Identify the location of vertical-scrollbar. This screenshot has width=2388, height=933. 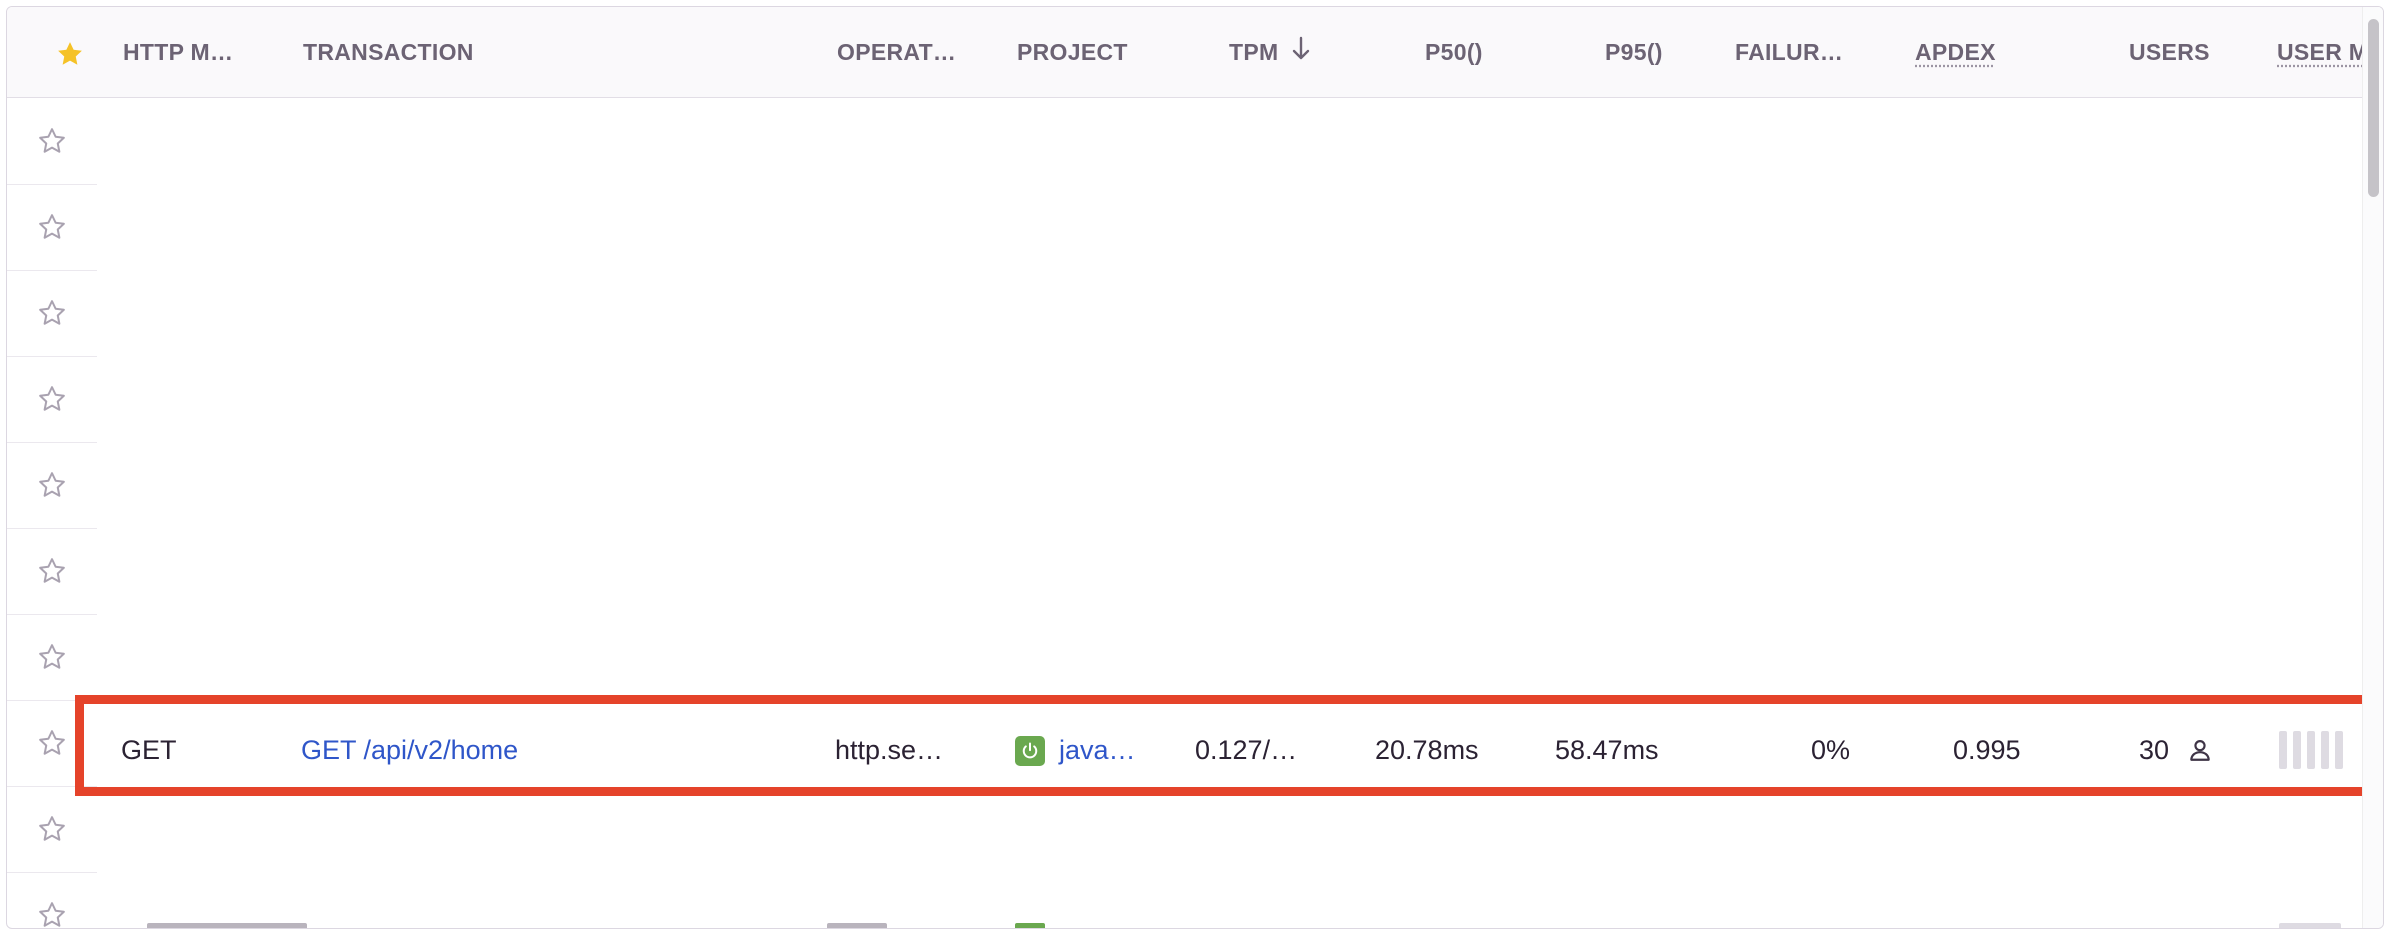
(2372, 467).